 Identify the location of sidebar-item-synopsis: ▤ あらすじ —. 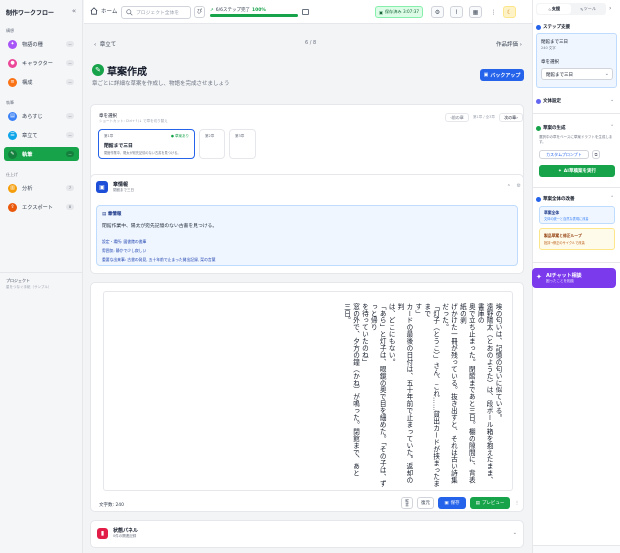
(41, 116).